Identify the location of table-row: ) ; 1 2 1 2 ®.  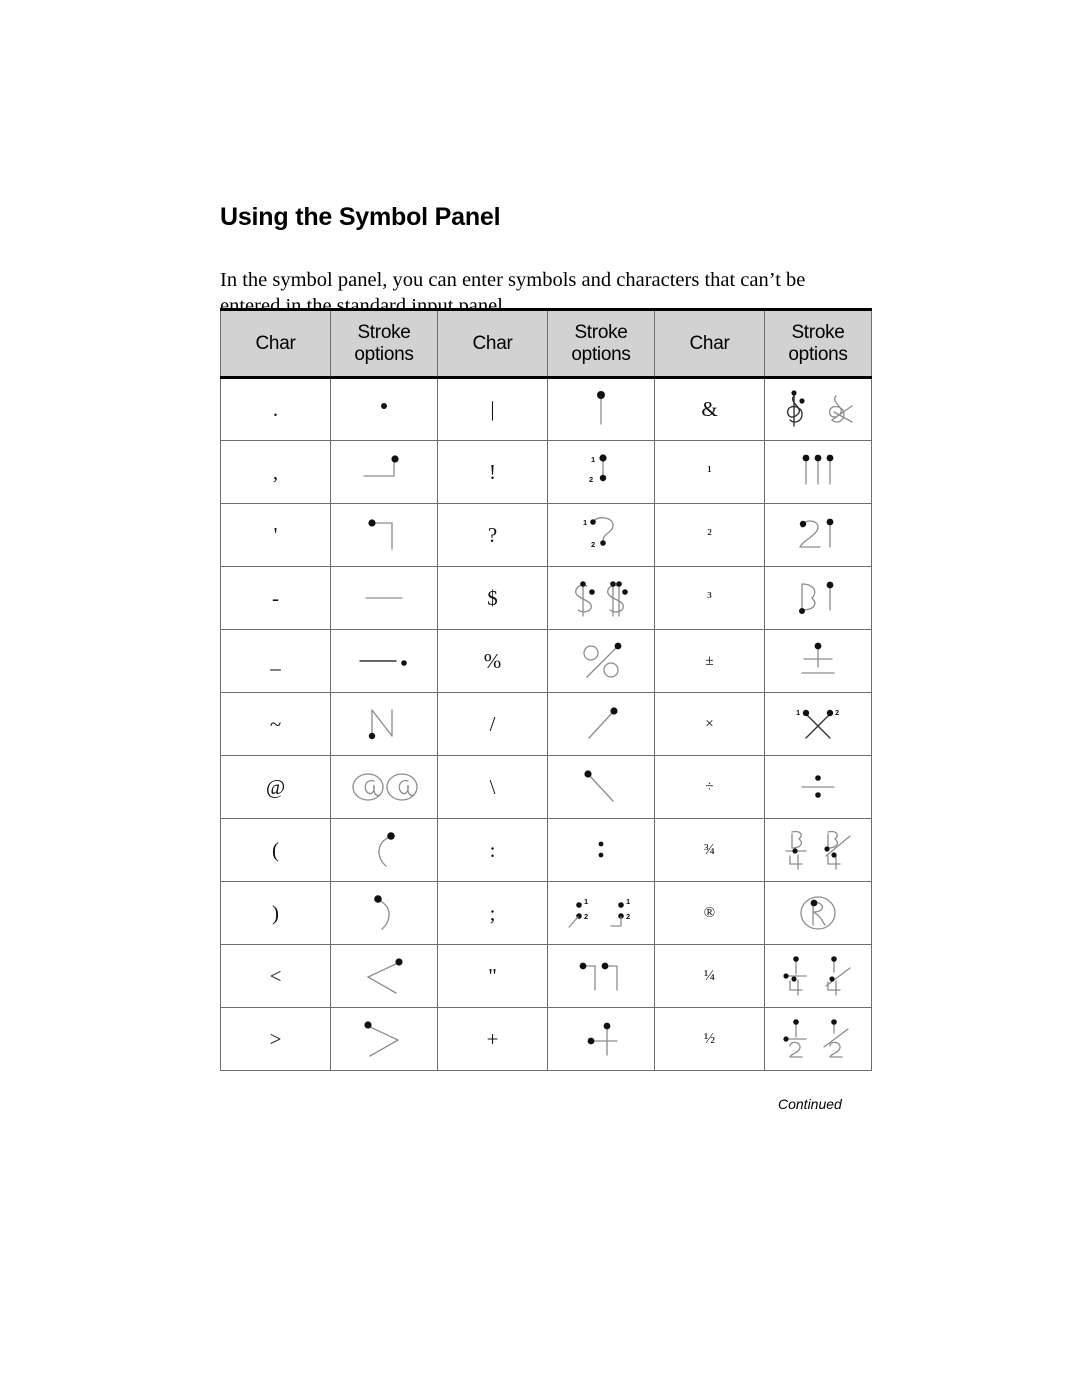
(546, 913).